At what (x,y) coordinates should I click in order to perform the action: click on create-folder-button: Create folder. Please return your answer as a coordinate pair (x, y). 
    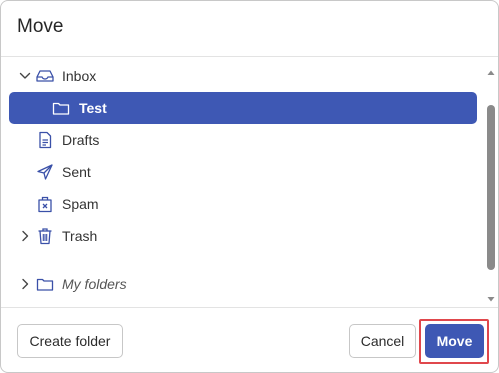
    Looking at the image, I should click on (70, 341).